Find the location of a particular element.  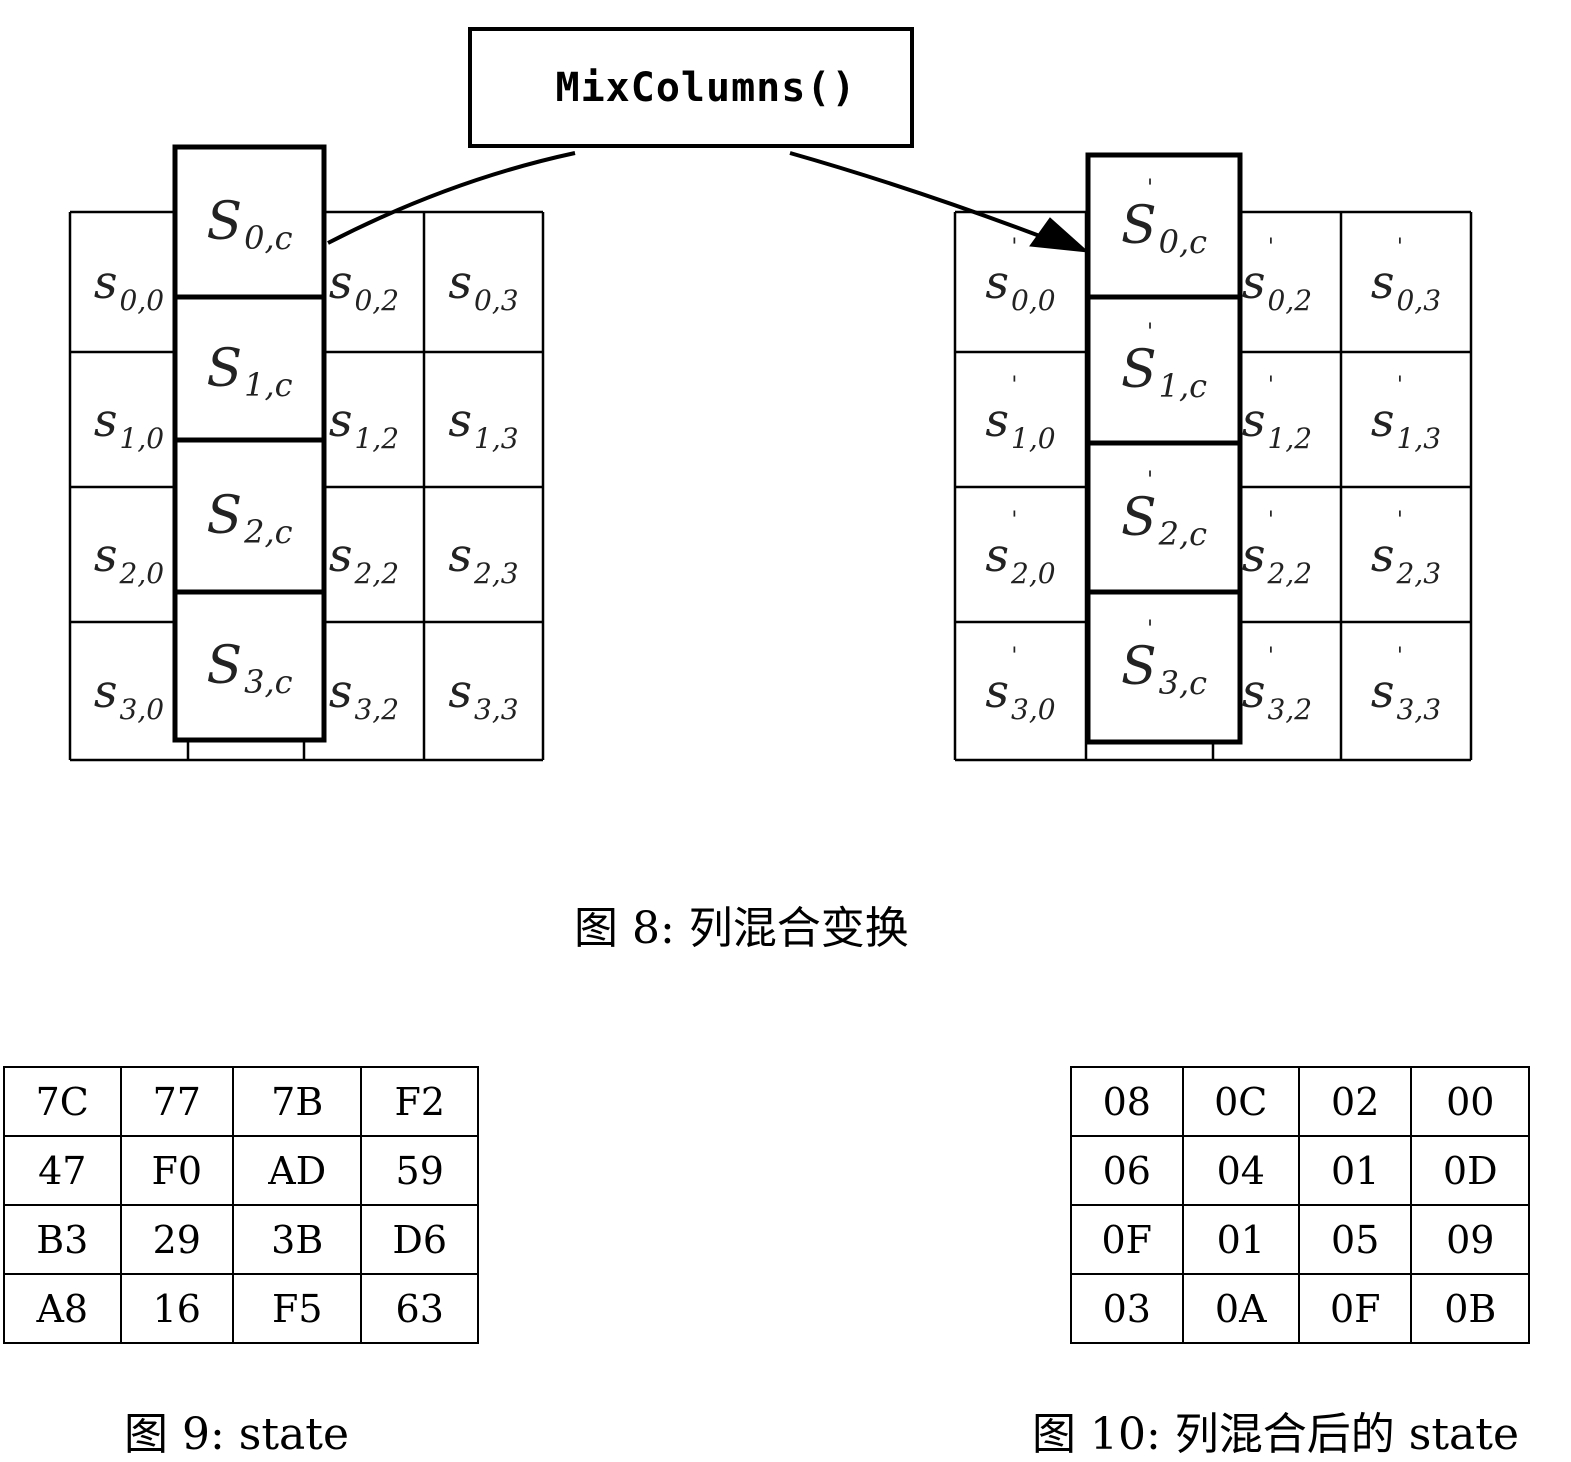

state-table-cell: F2 is located at coordinates (419, 1101).